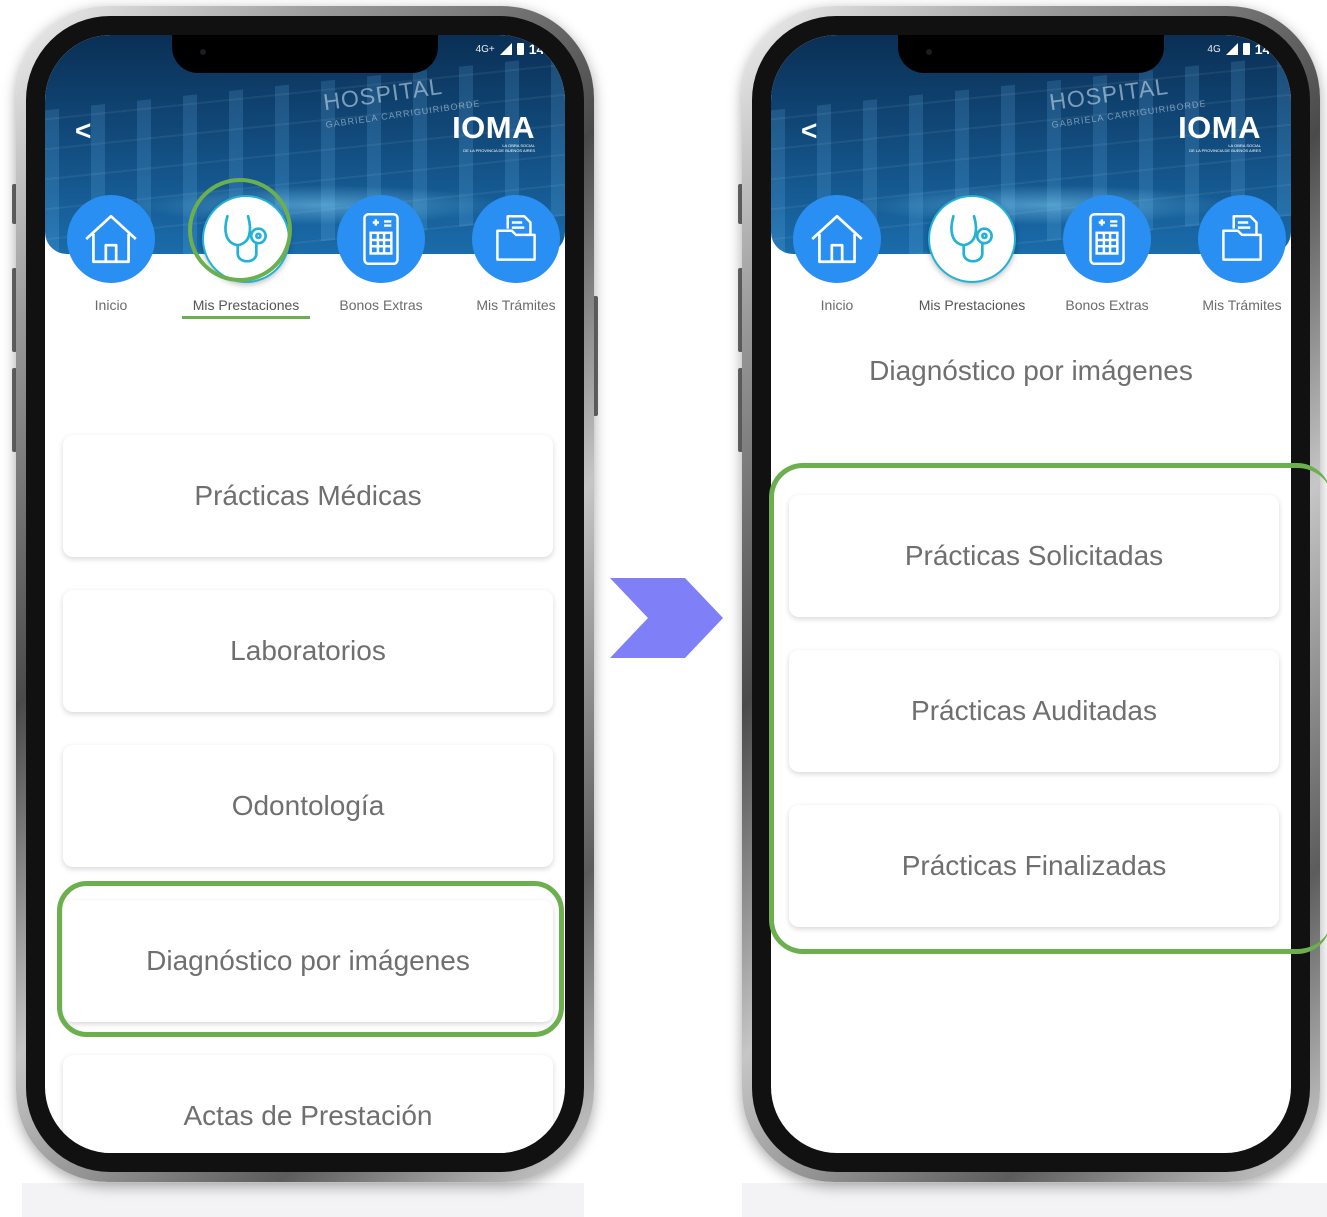 The width and height of the screenshot is (1327, 1217). Describe the element at coordinates (303, 1200) in the screenshot. I see `phone-reflection-left` at that location.